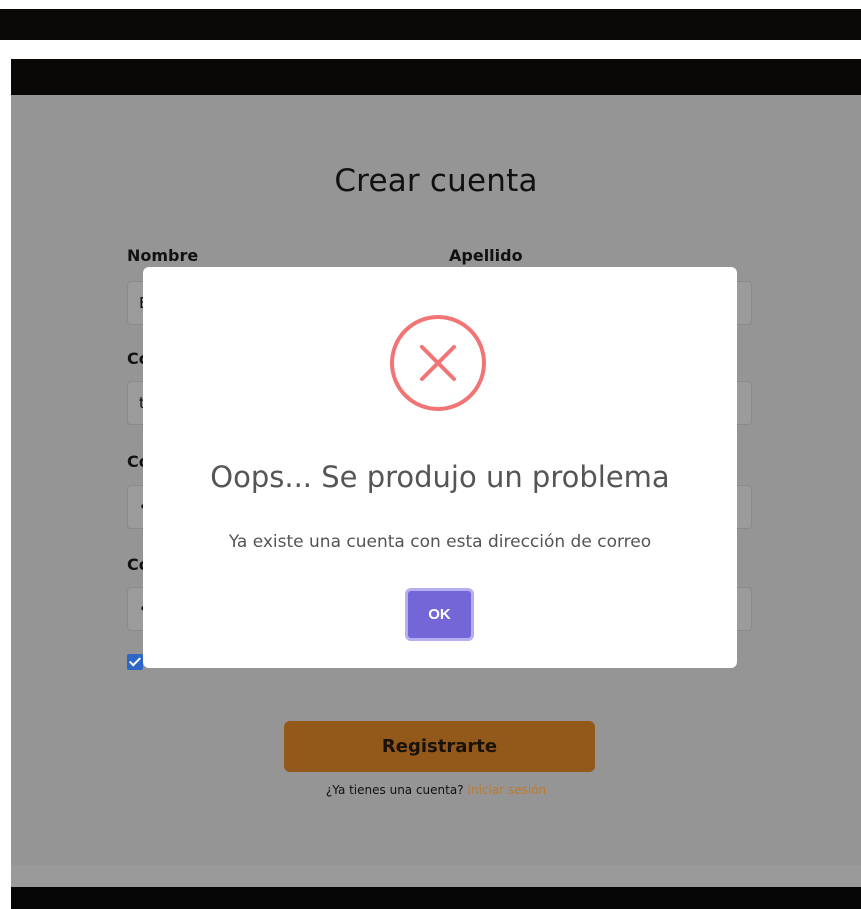  Describe the element at coordinates (486, 255) in the screenshot. I see `apellido-label: Apellido` at that location.